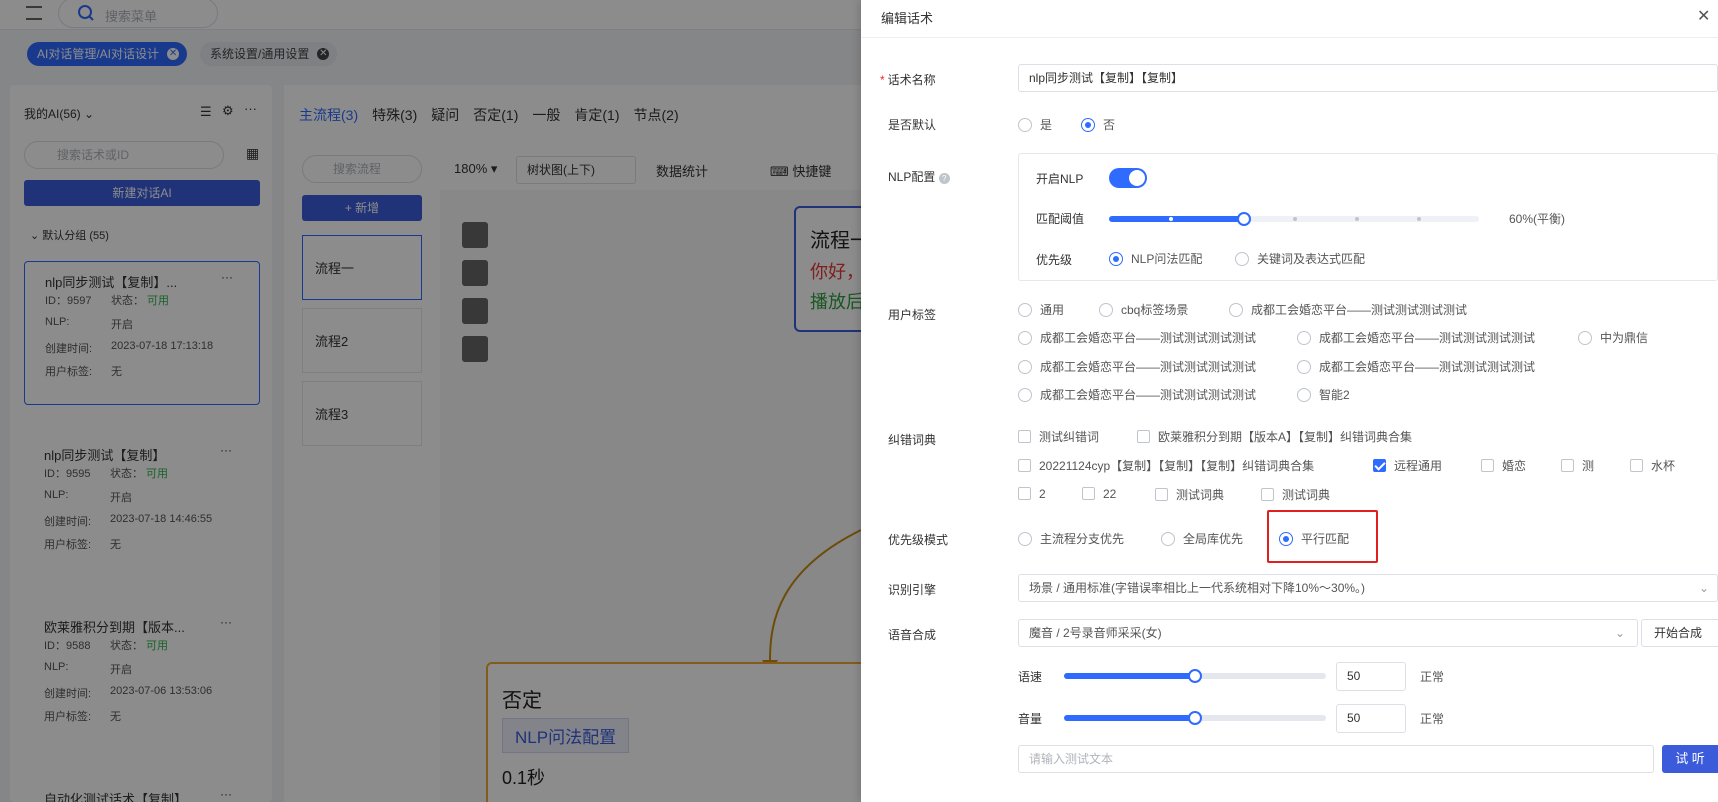 The height and width of the screenshot is (802, 1718). I want to click on threshold-slider, so click(1294, 219).